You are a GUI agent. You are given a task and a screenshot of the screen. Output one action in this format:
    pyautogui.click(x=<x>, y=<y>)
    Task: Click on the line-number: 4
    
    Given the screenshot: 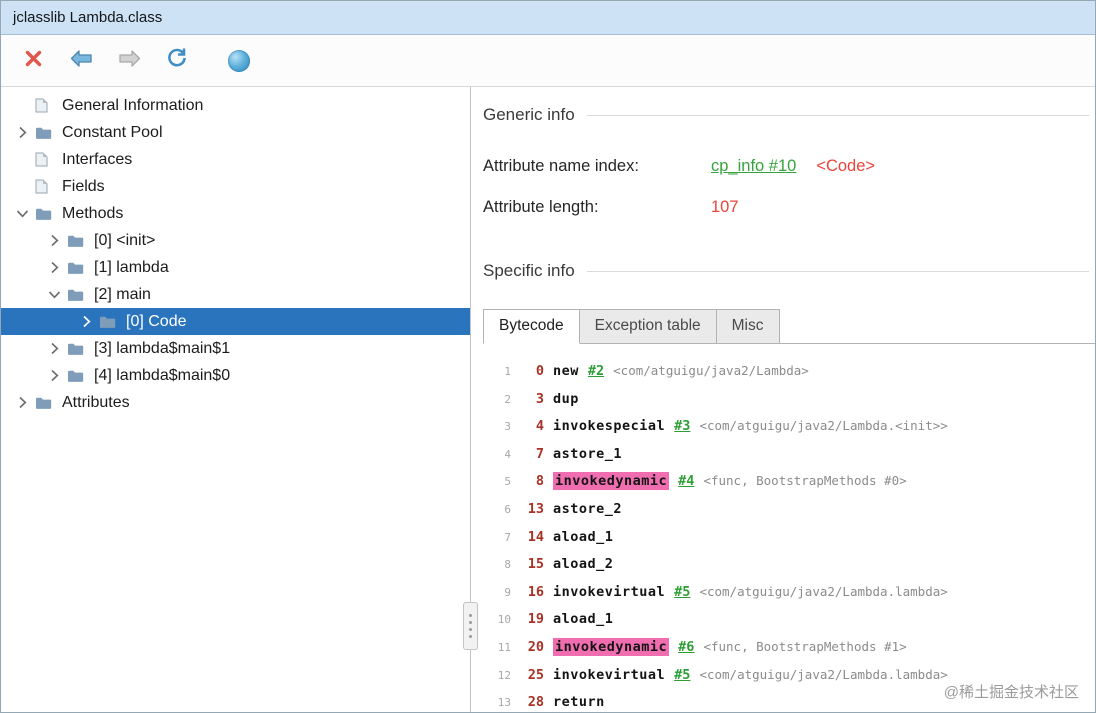 What is the action you would take?
    pyautogui.click(x=507, y=454)
    